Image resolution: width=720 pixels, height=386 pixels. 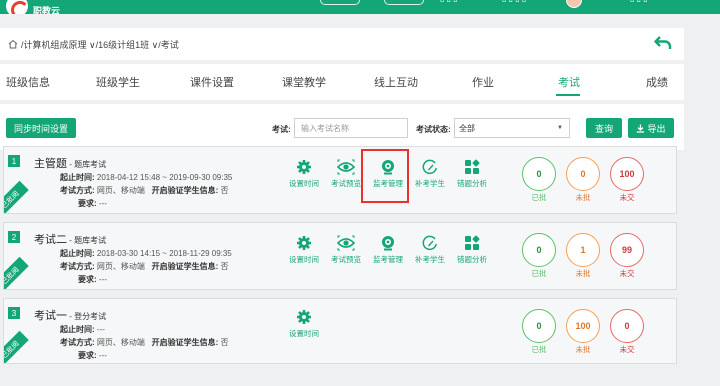 I want to click on stat-unsubmitted-value: 0, so click(x=627, y=326).